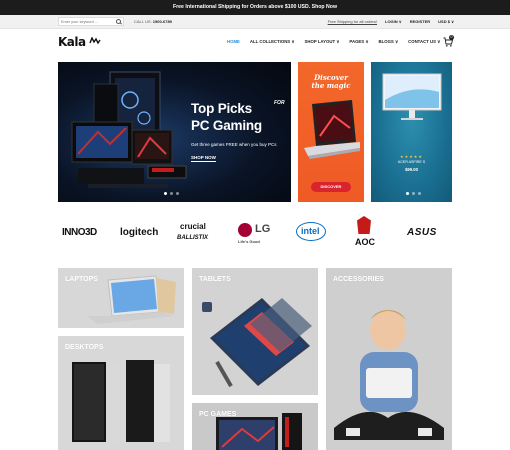  What do you see at coordinates (81, 279) in the screenshot?
I see `category-label: LAPTOPS` at bounding box center [81, 279].